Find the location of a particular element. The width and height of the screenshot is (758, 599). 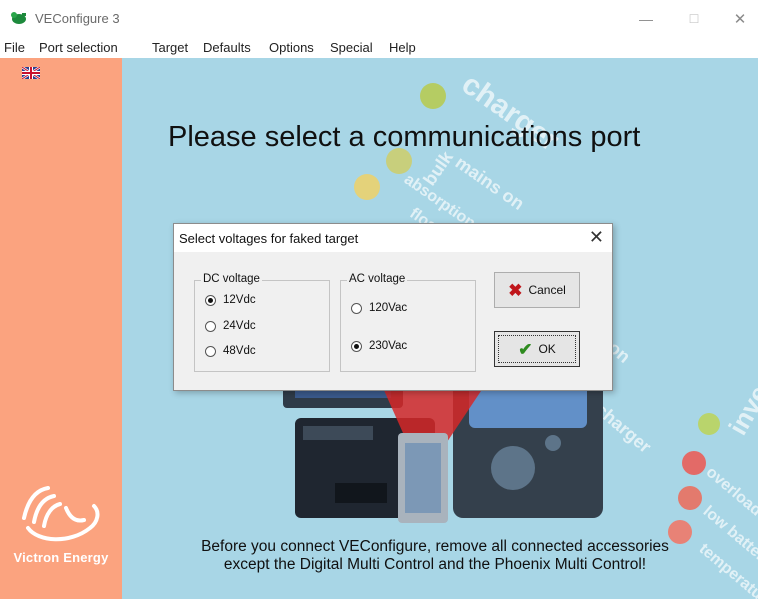

radio-label: 24Vdc is located at coordinates (239, 326).